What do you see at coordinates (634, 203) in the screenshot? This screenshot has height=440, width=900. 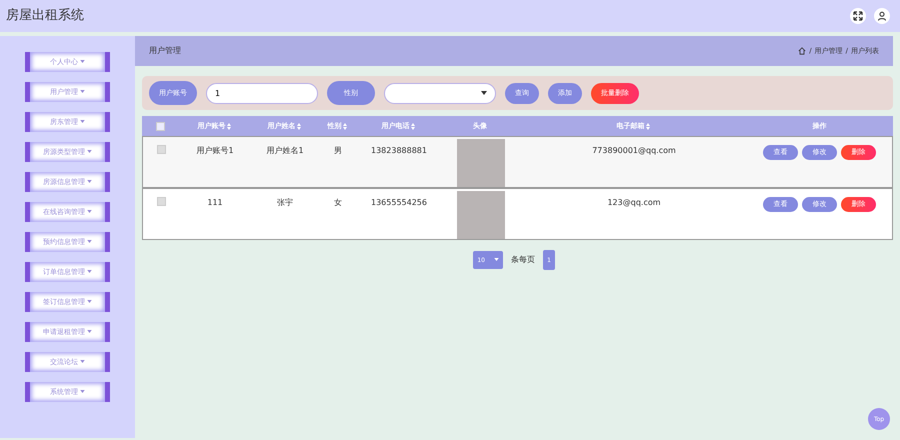 I see `table-cell-text: 123@qq.com` at bounding box center [634, 203].